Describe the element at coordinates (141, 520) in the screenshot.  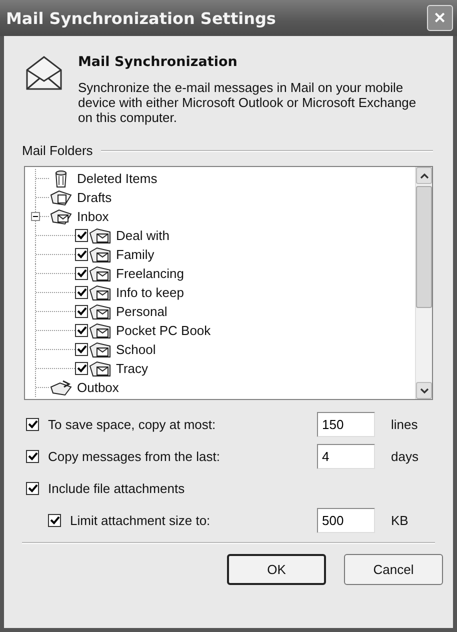
I see `option-label: Limit attachment size to:` at that location.